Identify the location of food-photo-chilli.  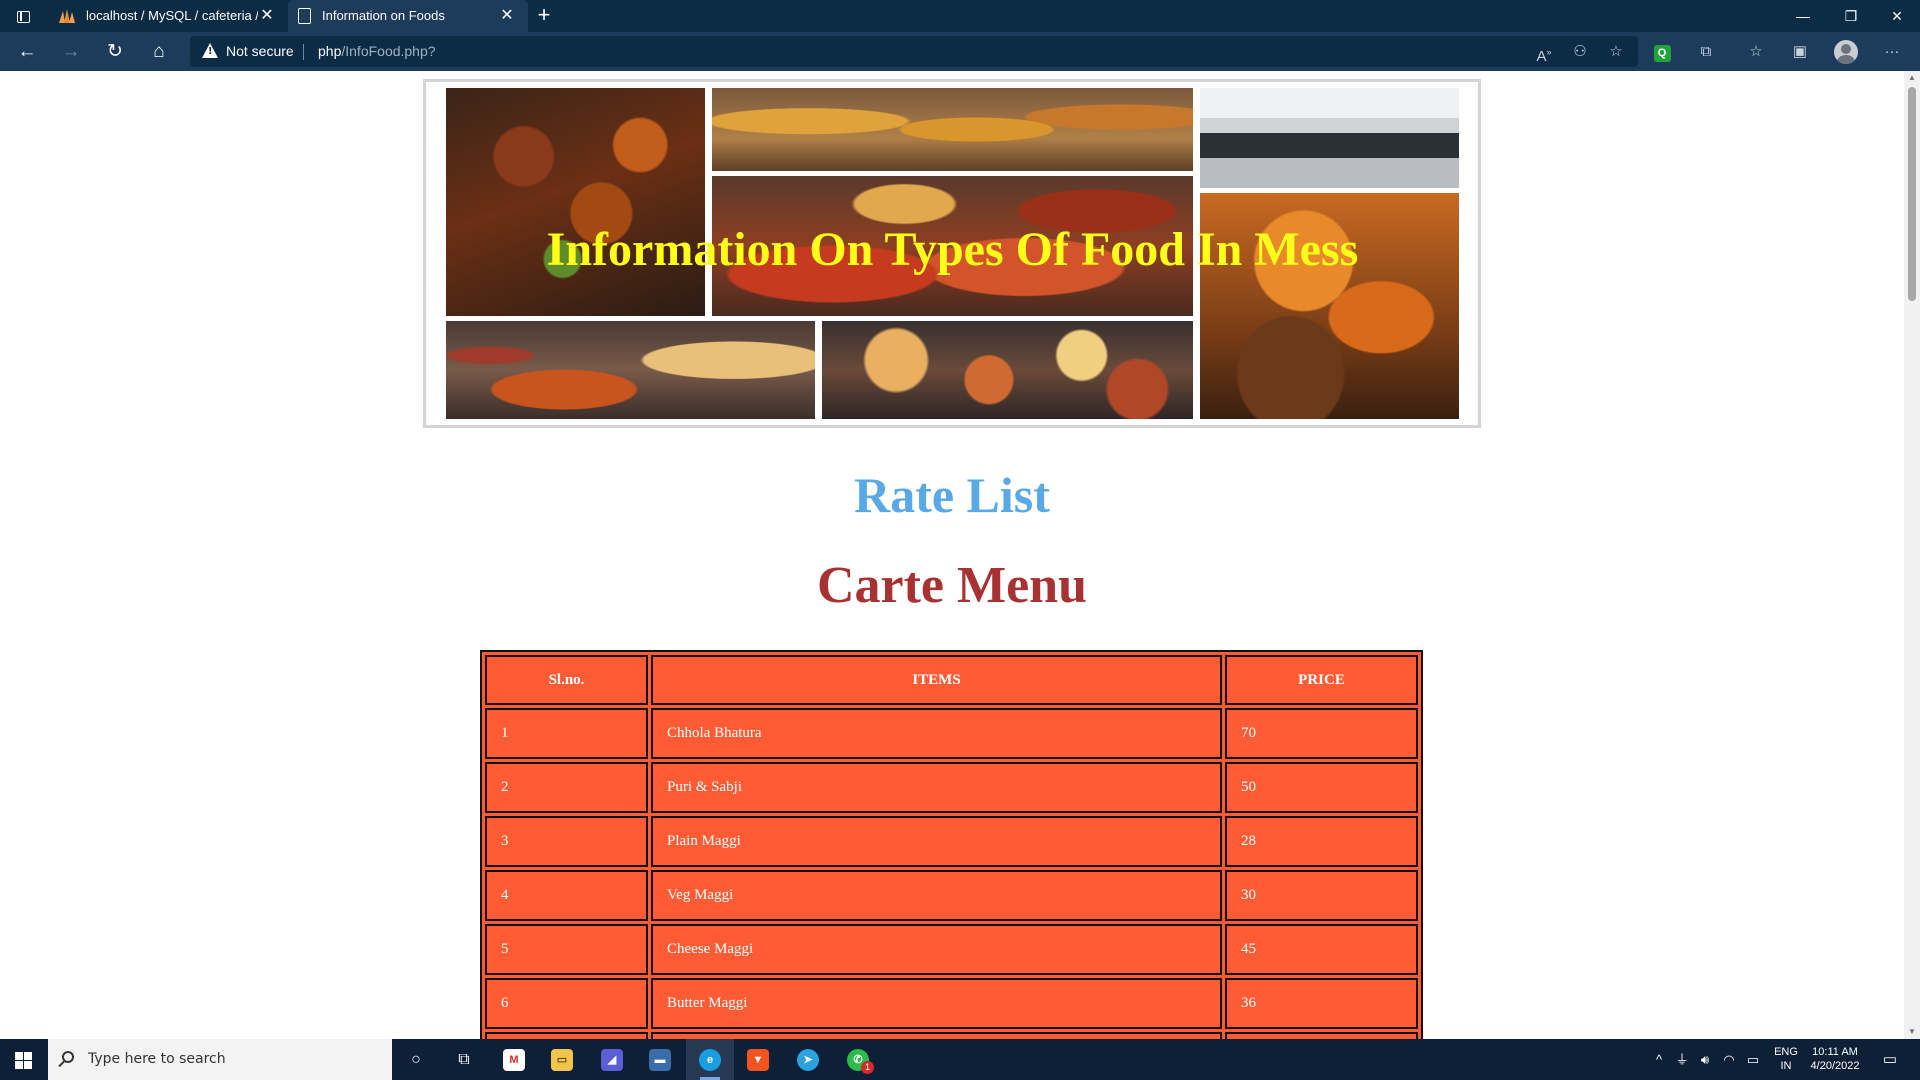
(575, 202).